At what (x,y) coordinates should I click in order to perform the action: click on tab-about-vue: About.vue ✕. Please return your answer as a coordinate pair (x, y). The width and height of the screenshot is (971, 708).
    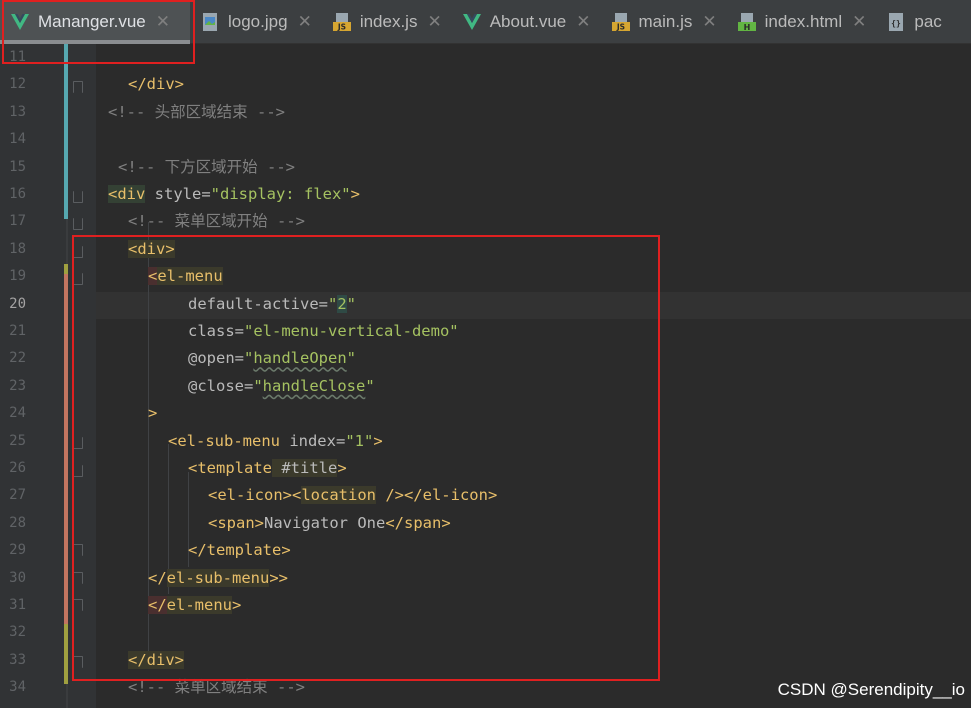
    Looking at the image, I should click on (526, 22).